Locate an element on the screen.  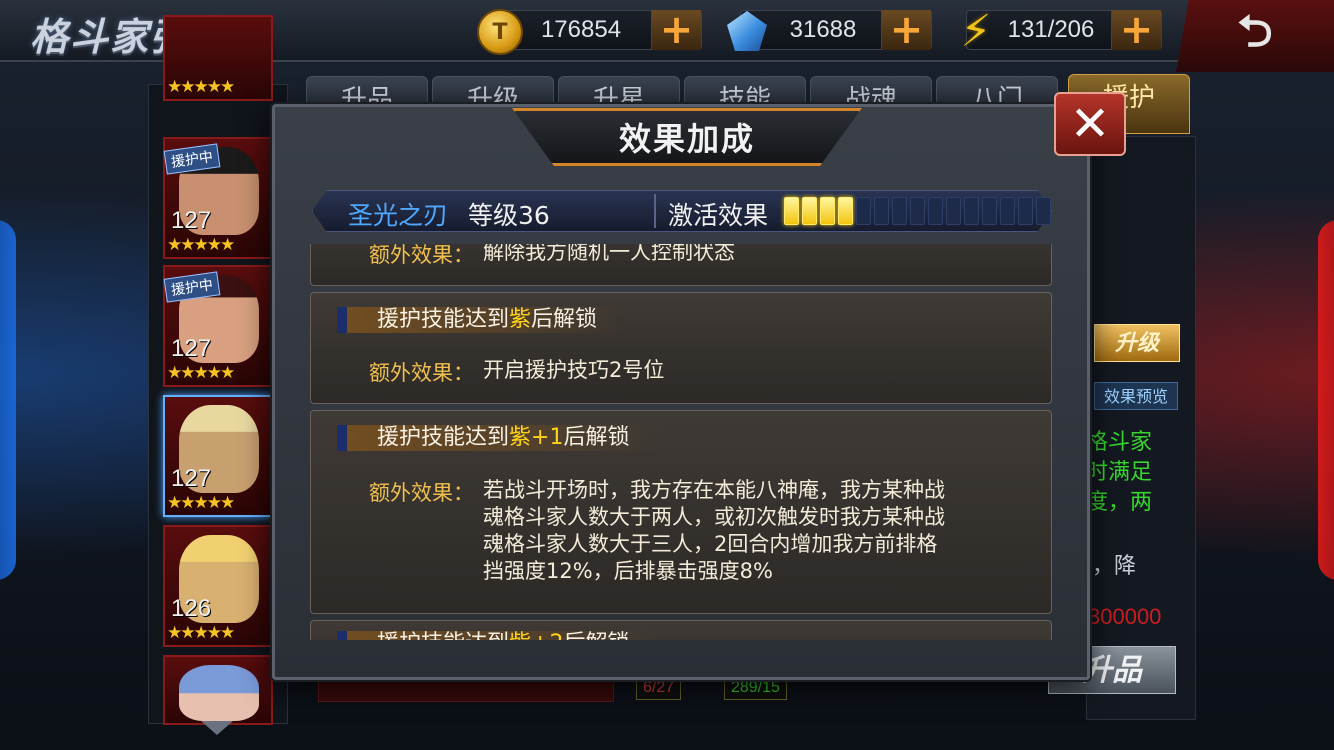
upgrade-button: 升级 is located at coordinates (1137, 343).